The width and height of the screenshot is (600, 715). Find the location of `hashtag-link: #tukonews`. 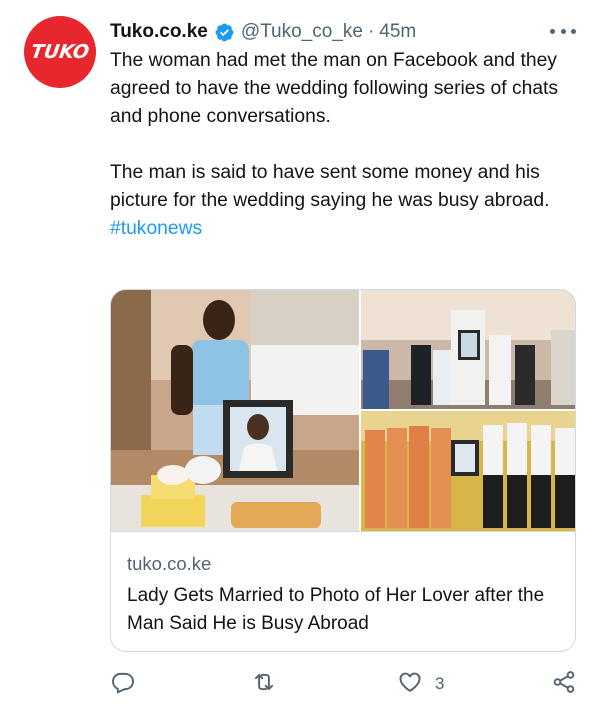

hashtag-link: #tukonews is located at coordinates (156, 228).